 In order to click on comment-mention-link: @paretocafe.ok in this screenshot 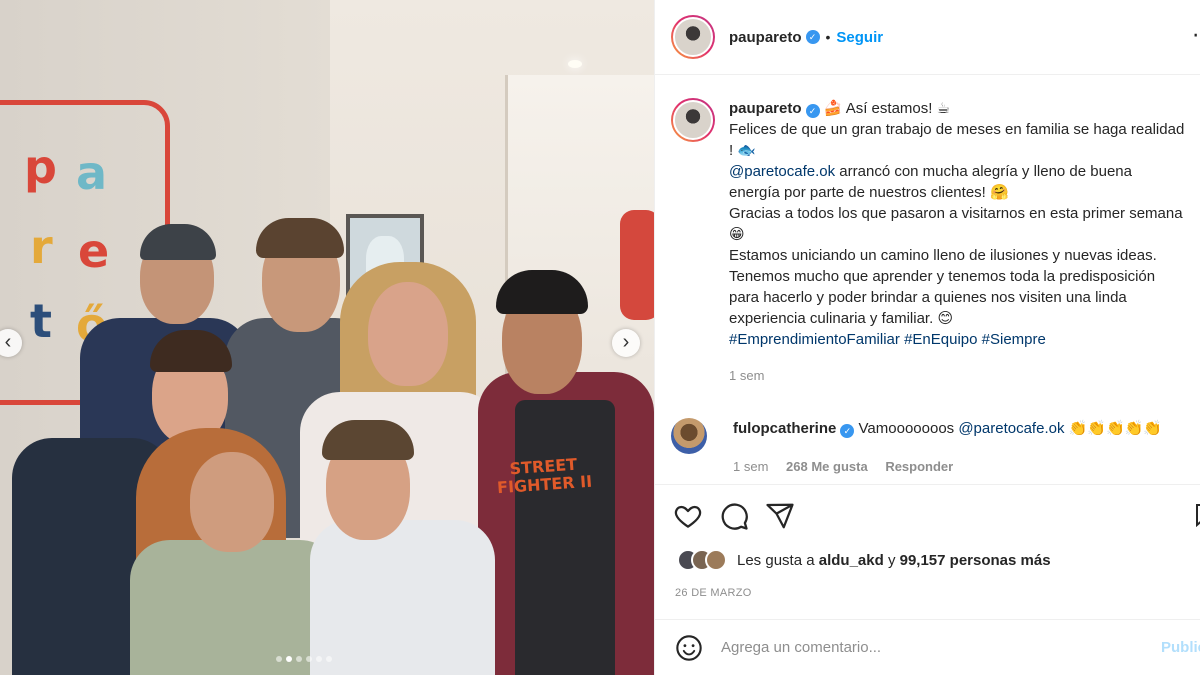, I will do `click(1011, 428)`.